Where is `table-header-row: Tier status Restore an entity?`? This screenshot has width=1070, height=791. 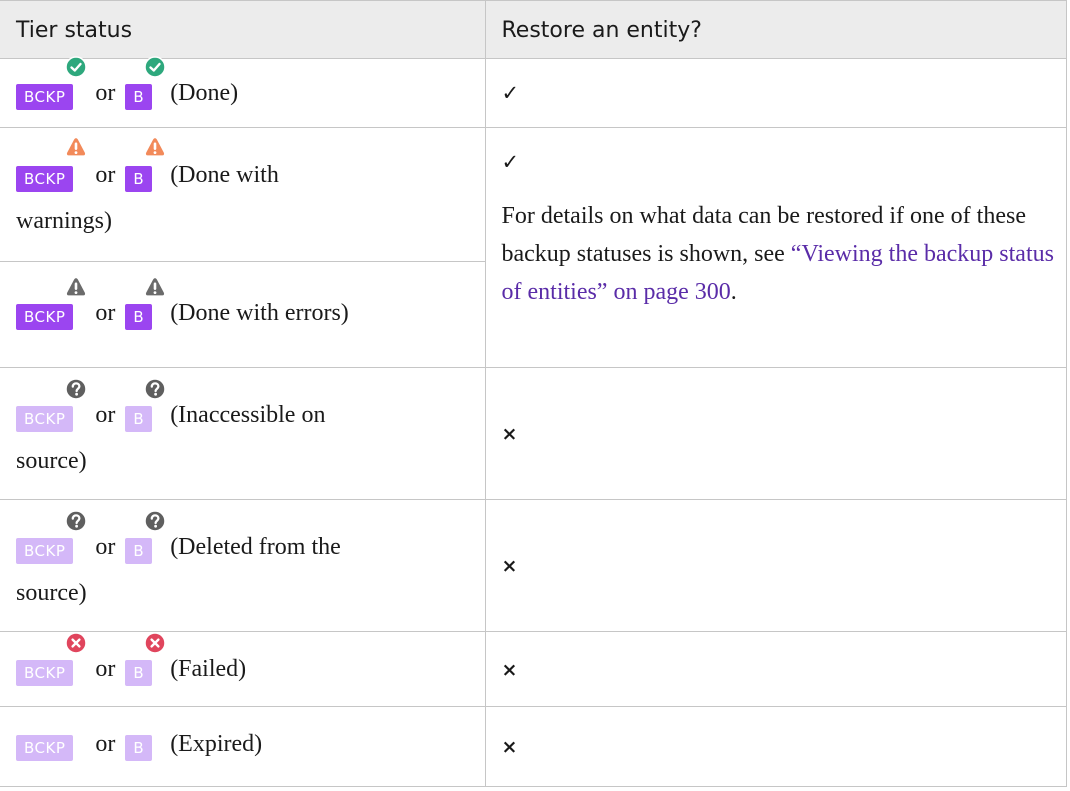 table-header-row: Tier status Restore an entity? is located at coordinates (533, 29).